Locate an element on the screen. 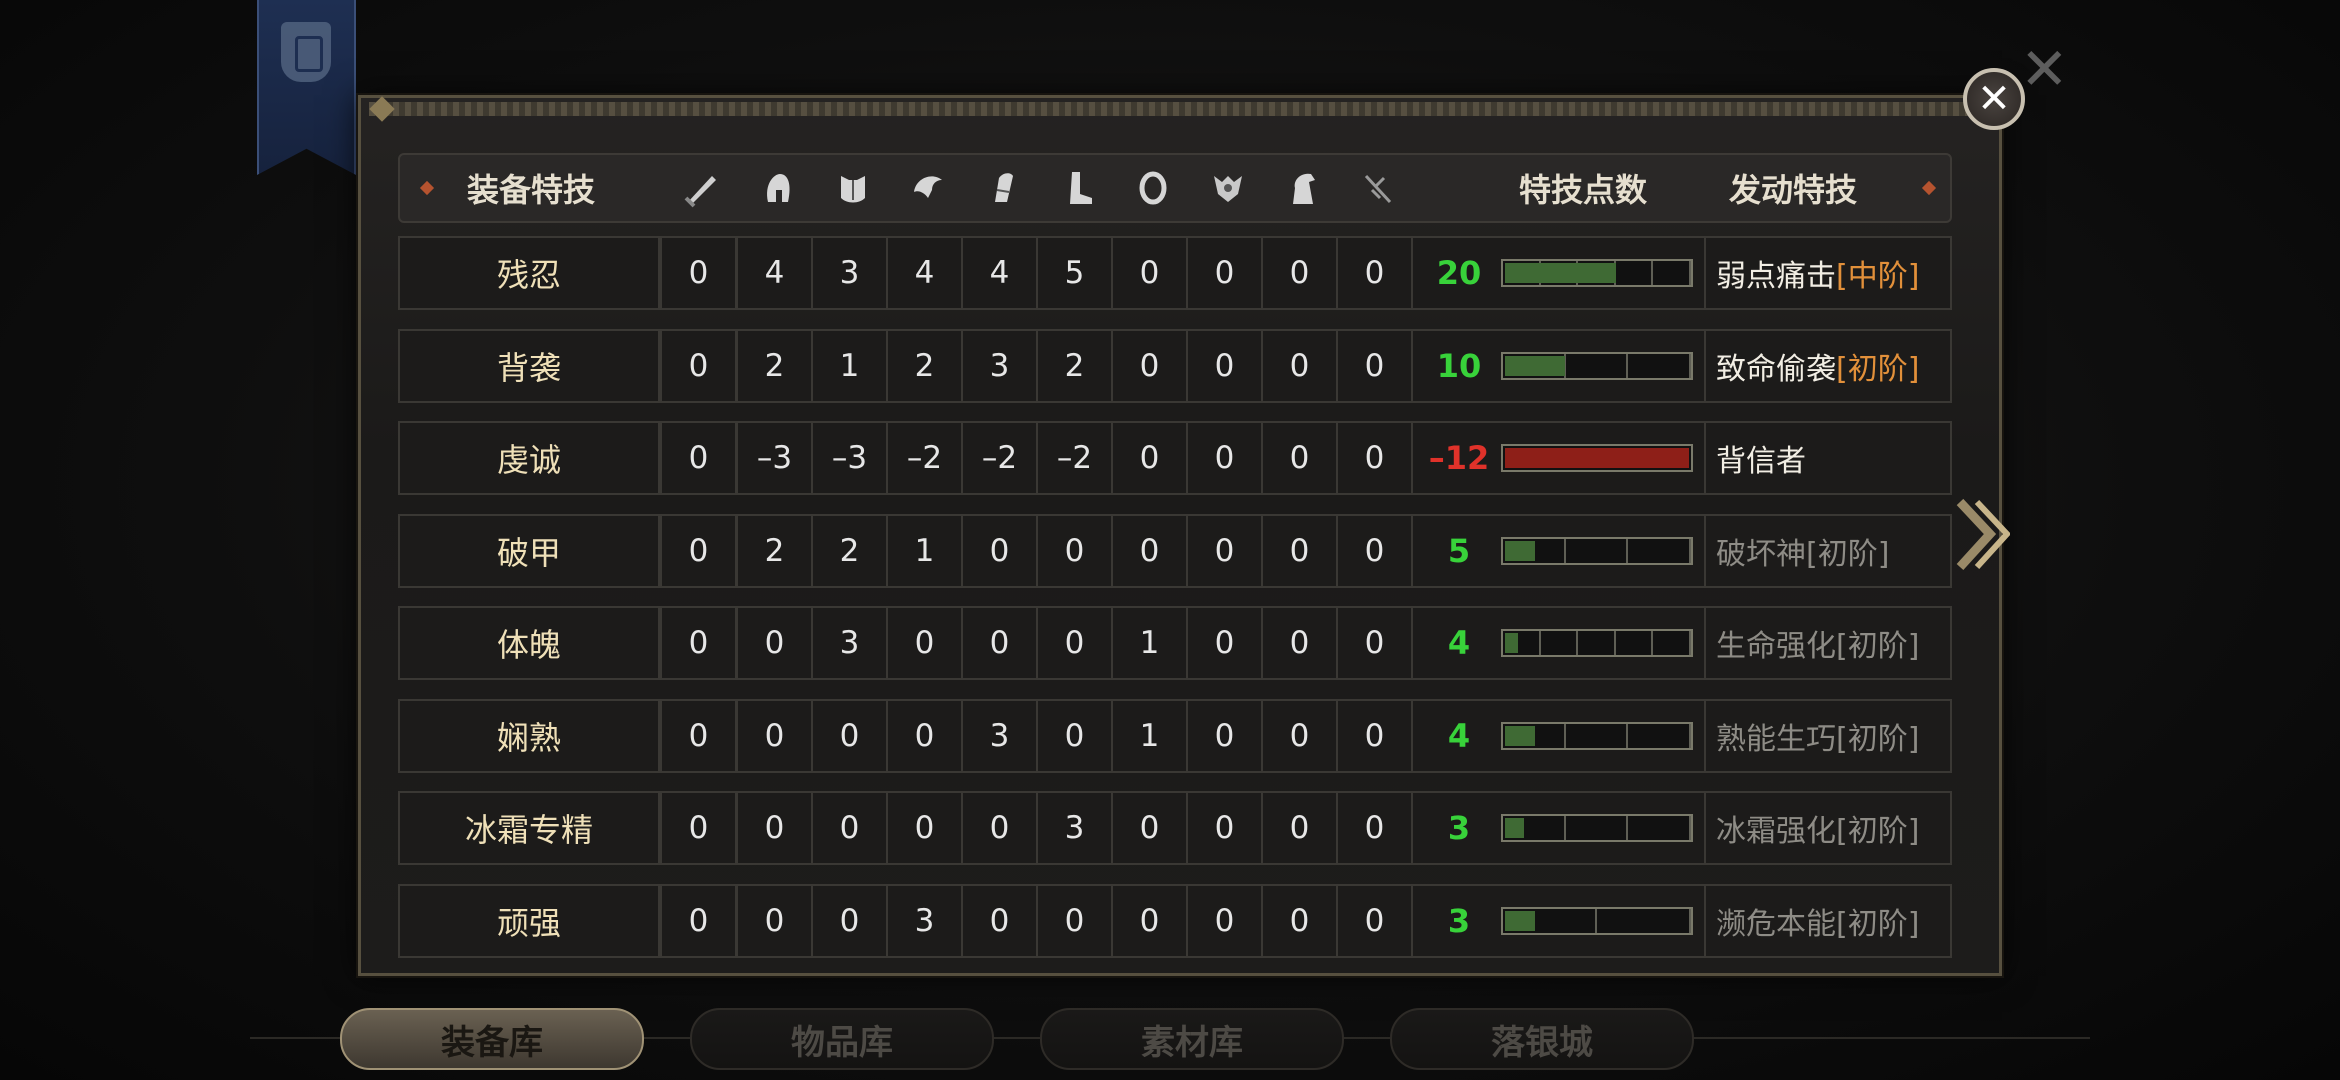 The image size is (2340, 1080). skill-row: 背袭 0 2 1 2 3 2 0 0 0 0 10 致命偷袭 [初阶] is located at coordinates (1175, 366).